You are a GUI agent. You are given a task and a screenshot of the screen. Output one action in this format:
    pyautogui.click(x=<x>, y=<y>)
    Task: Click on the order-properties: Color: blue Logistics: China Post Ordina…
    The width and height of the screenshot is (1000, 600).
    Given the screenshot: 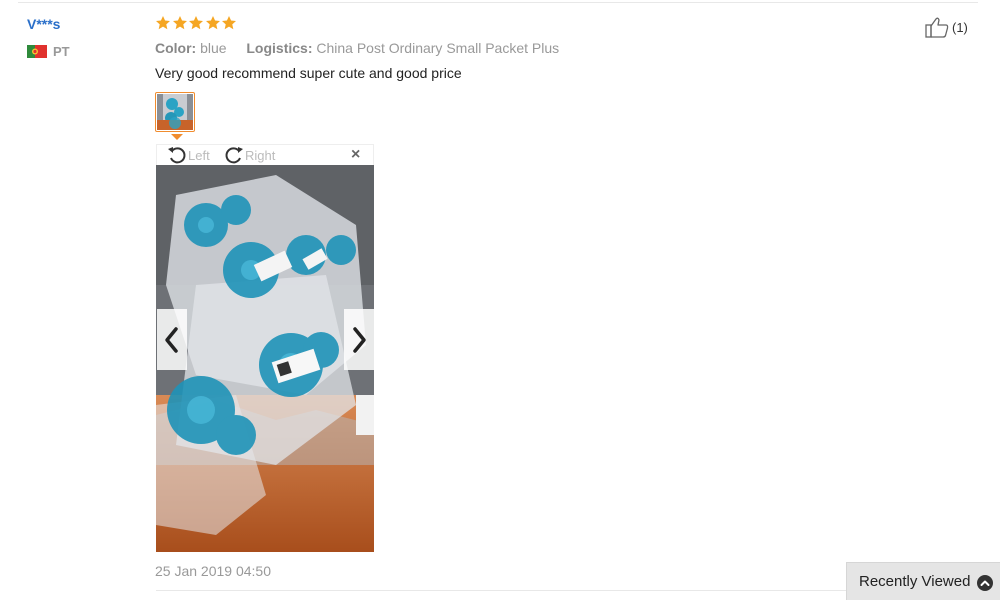 What is the action you would take?
    pyautogui.click(x=357, y=48)
    